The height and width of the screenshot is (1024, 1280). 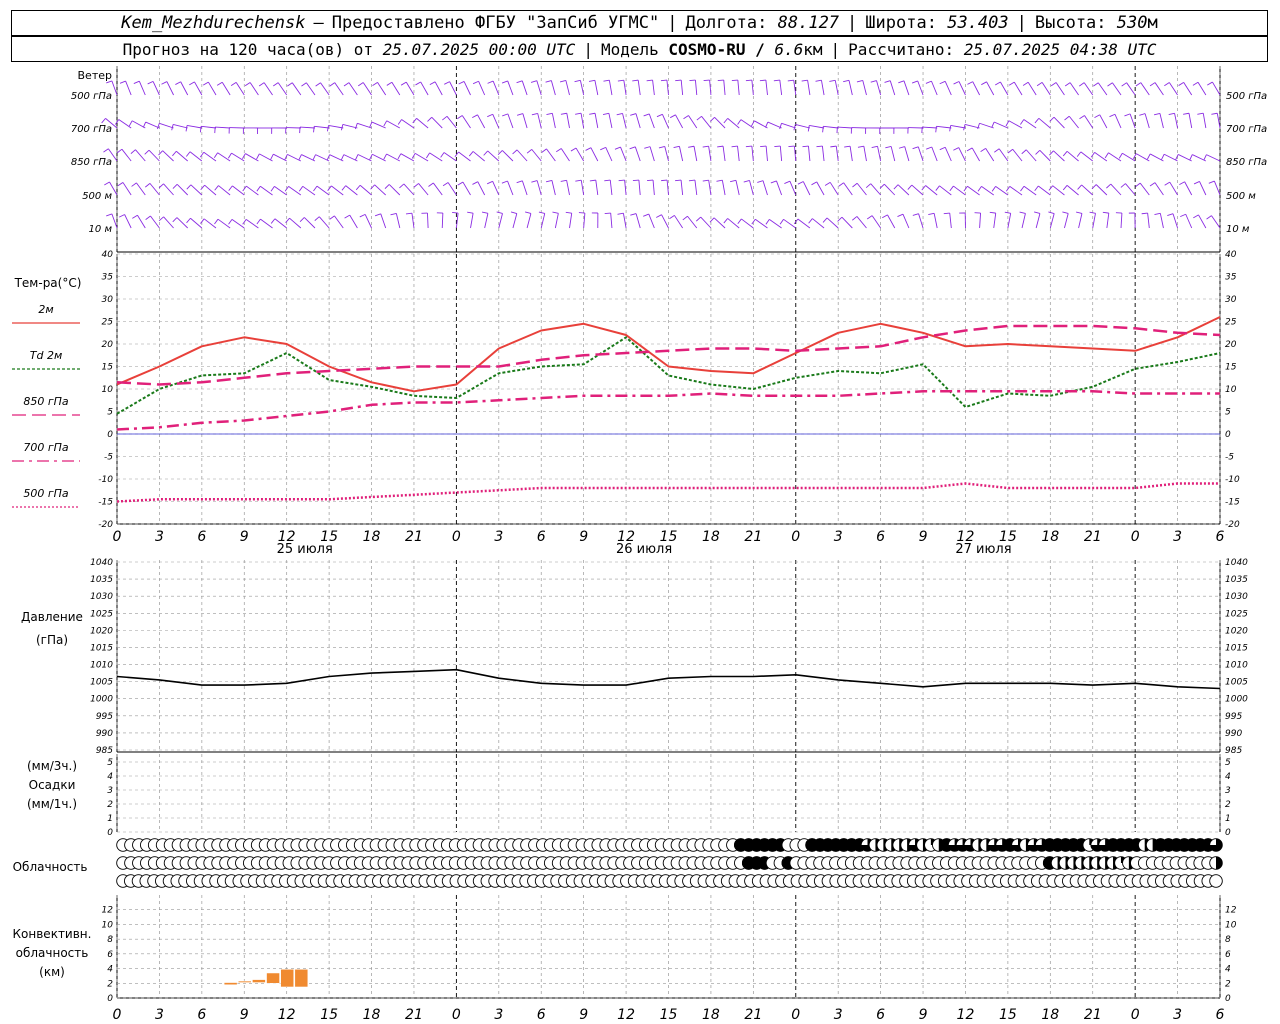 What do you see at coordinates (983, 549) in the screenshot?
I see `day-label: 27 июля` at bounding box center [983, 549].